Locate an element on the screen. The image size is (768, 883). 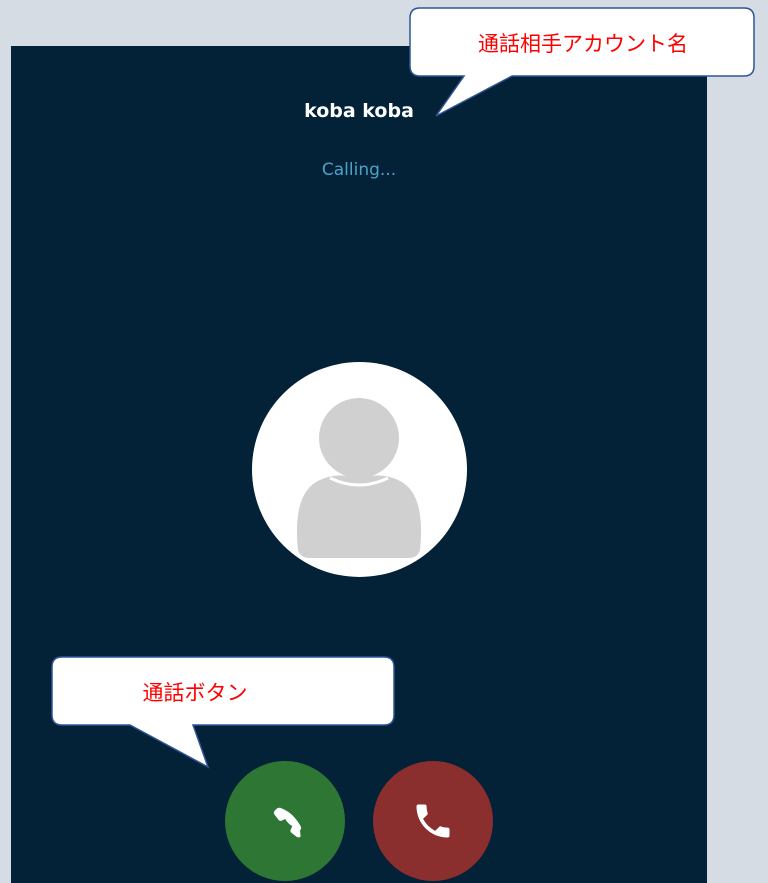
phone-hangup-icon is located at coordinates (433, 821).